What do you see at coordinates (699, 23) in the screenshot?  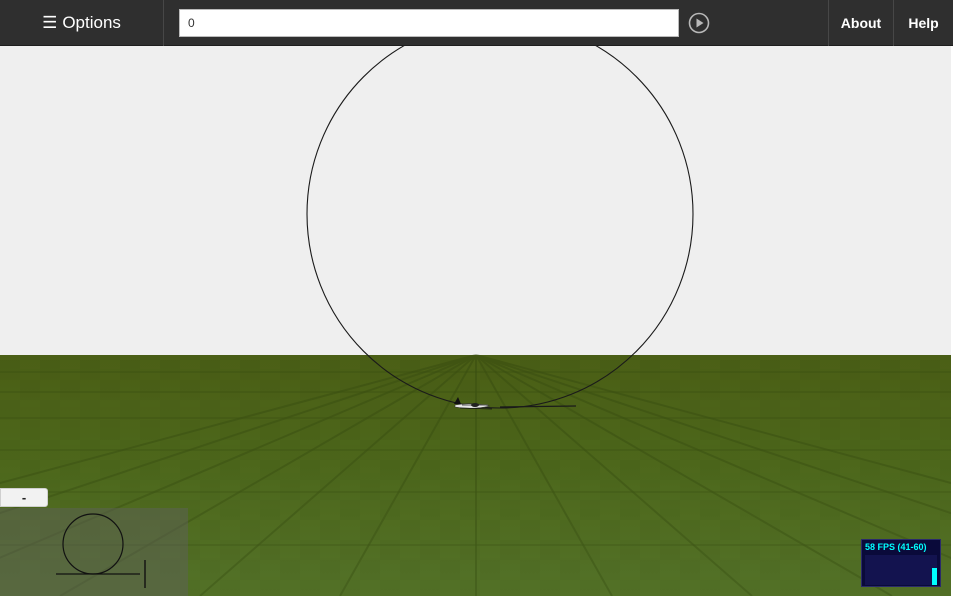 I see `play-circle-icon` at bounding box center [699, 23].